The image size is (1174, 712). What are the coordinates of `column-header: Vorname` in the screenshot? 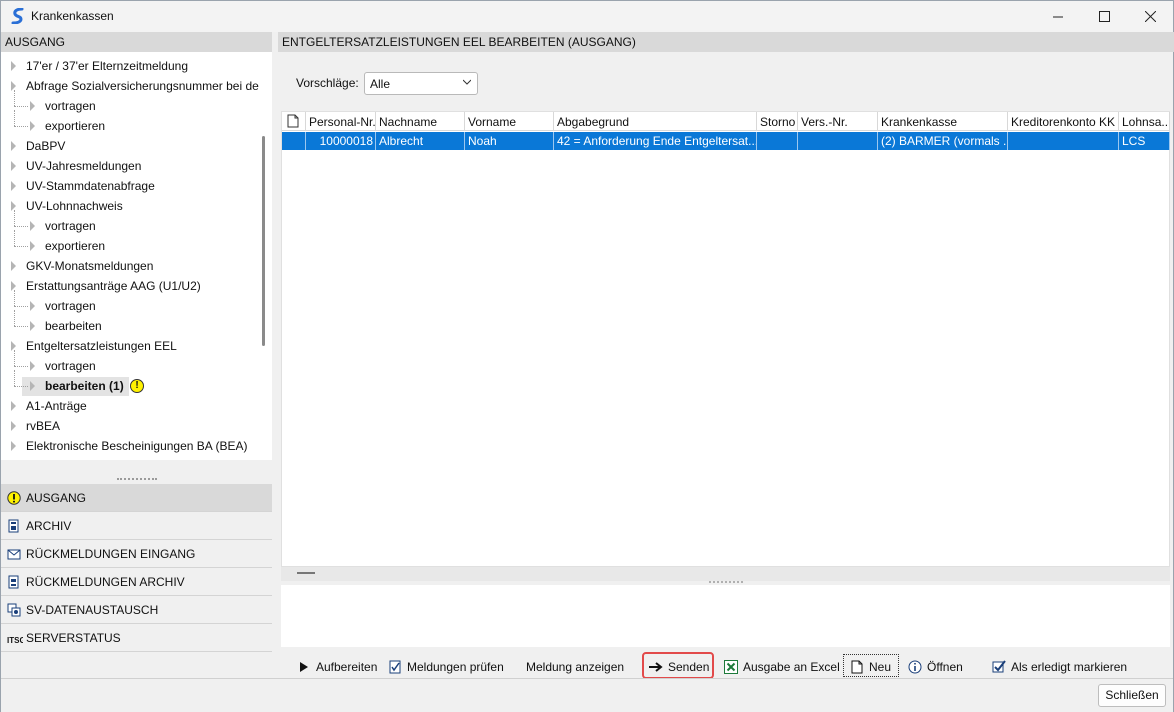 It's located at (509, 121).